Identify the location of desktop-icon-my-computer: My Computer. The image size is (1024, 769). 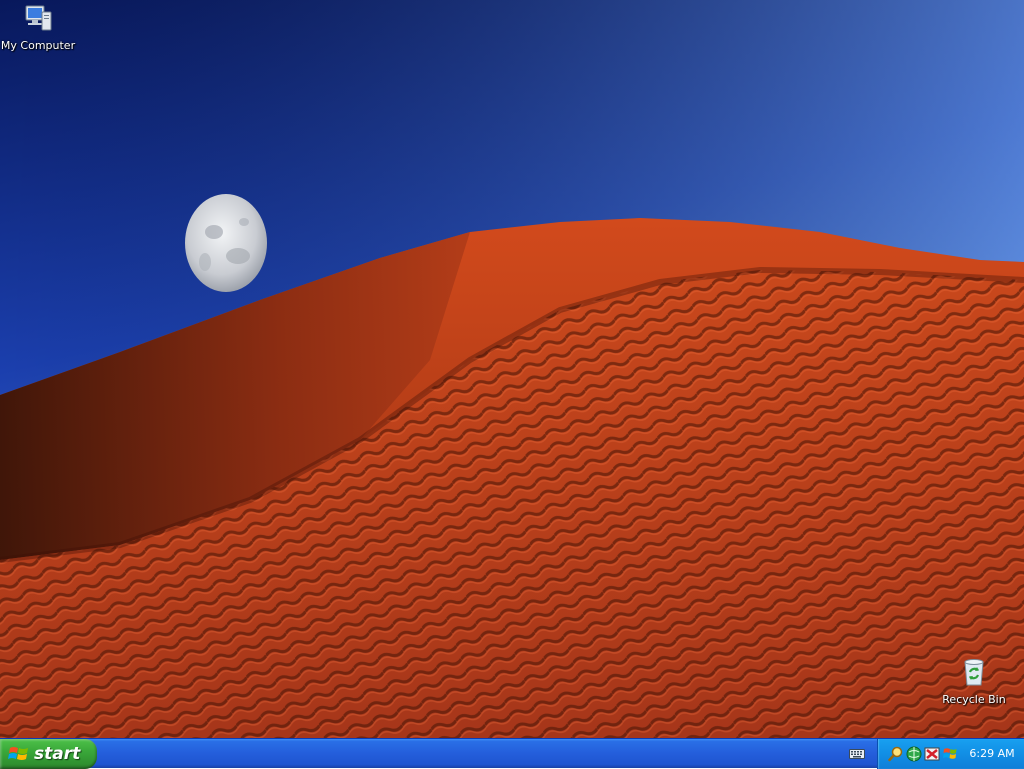
(39, 27).